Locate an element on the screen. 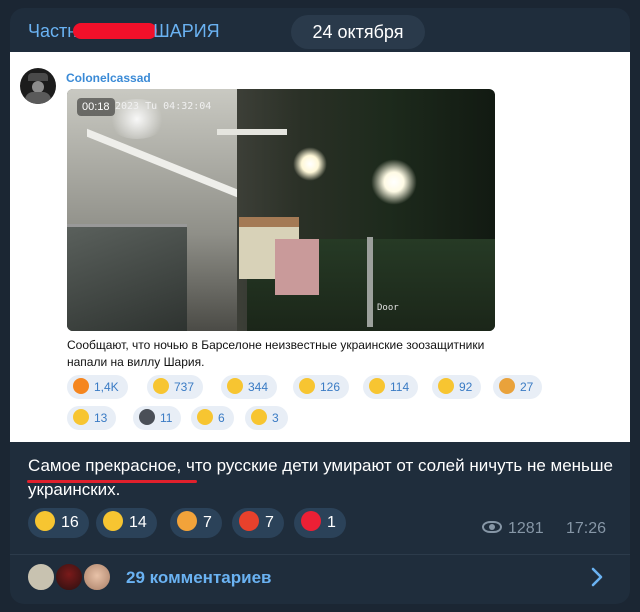 The image size is (640, 612). author-name: Colonelcassad is located at coordinates (108, 78).